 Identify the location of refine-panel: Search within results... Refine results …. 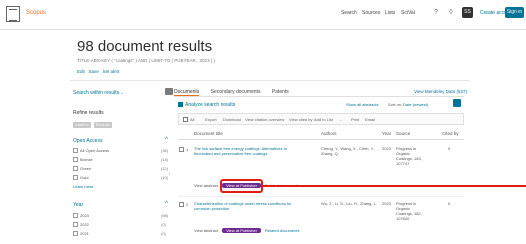
(121, 164).